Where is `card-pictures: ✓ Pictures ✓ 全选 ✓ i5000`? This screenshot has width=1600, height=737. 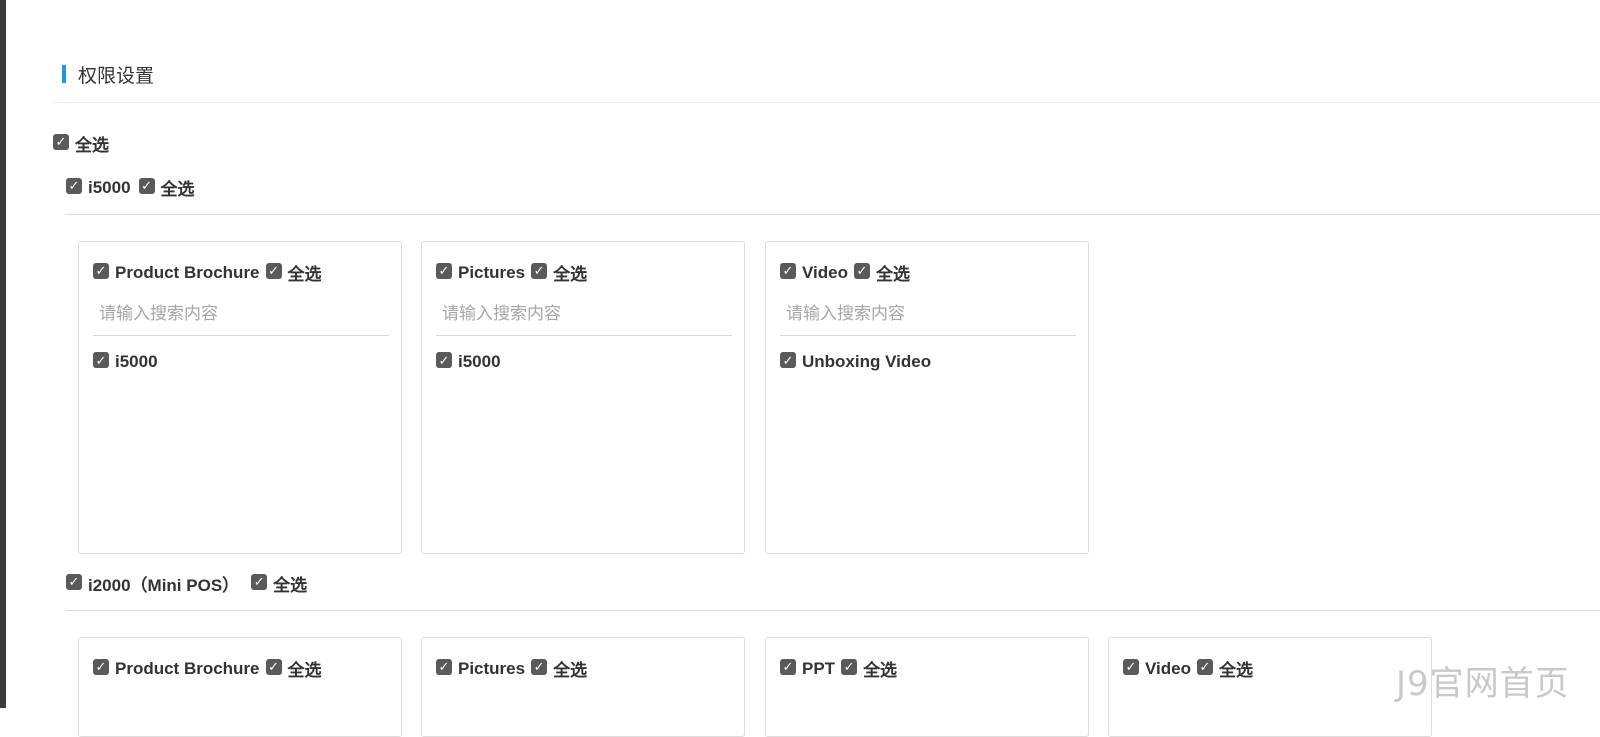 card-pictures: ✓ Pictures ✓ 全选 ✓ i5000 is located at coordinates (583, 397).